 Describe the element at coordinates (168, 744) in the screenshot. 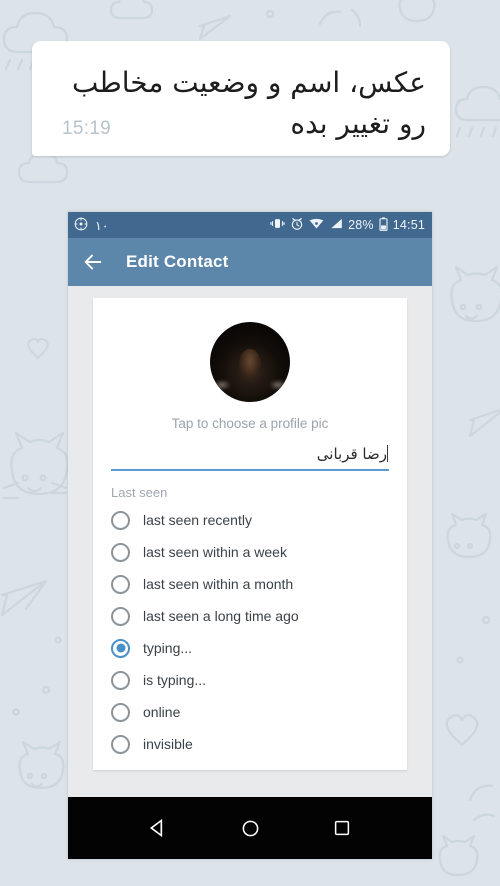

I see `radio-option-label: invisible` at that location.